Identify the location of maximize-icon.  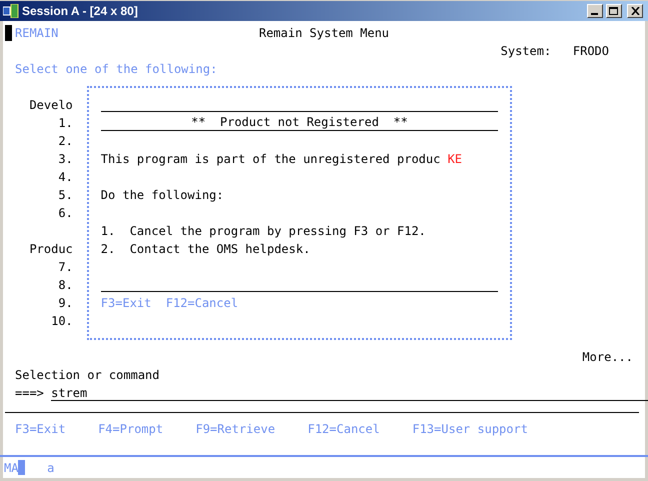
(614, 11).